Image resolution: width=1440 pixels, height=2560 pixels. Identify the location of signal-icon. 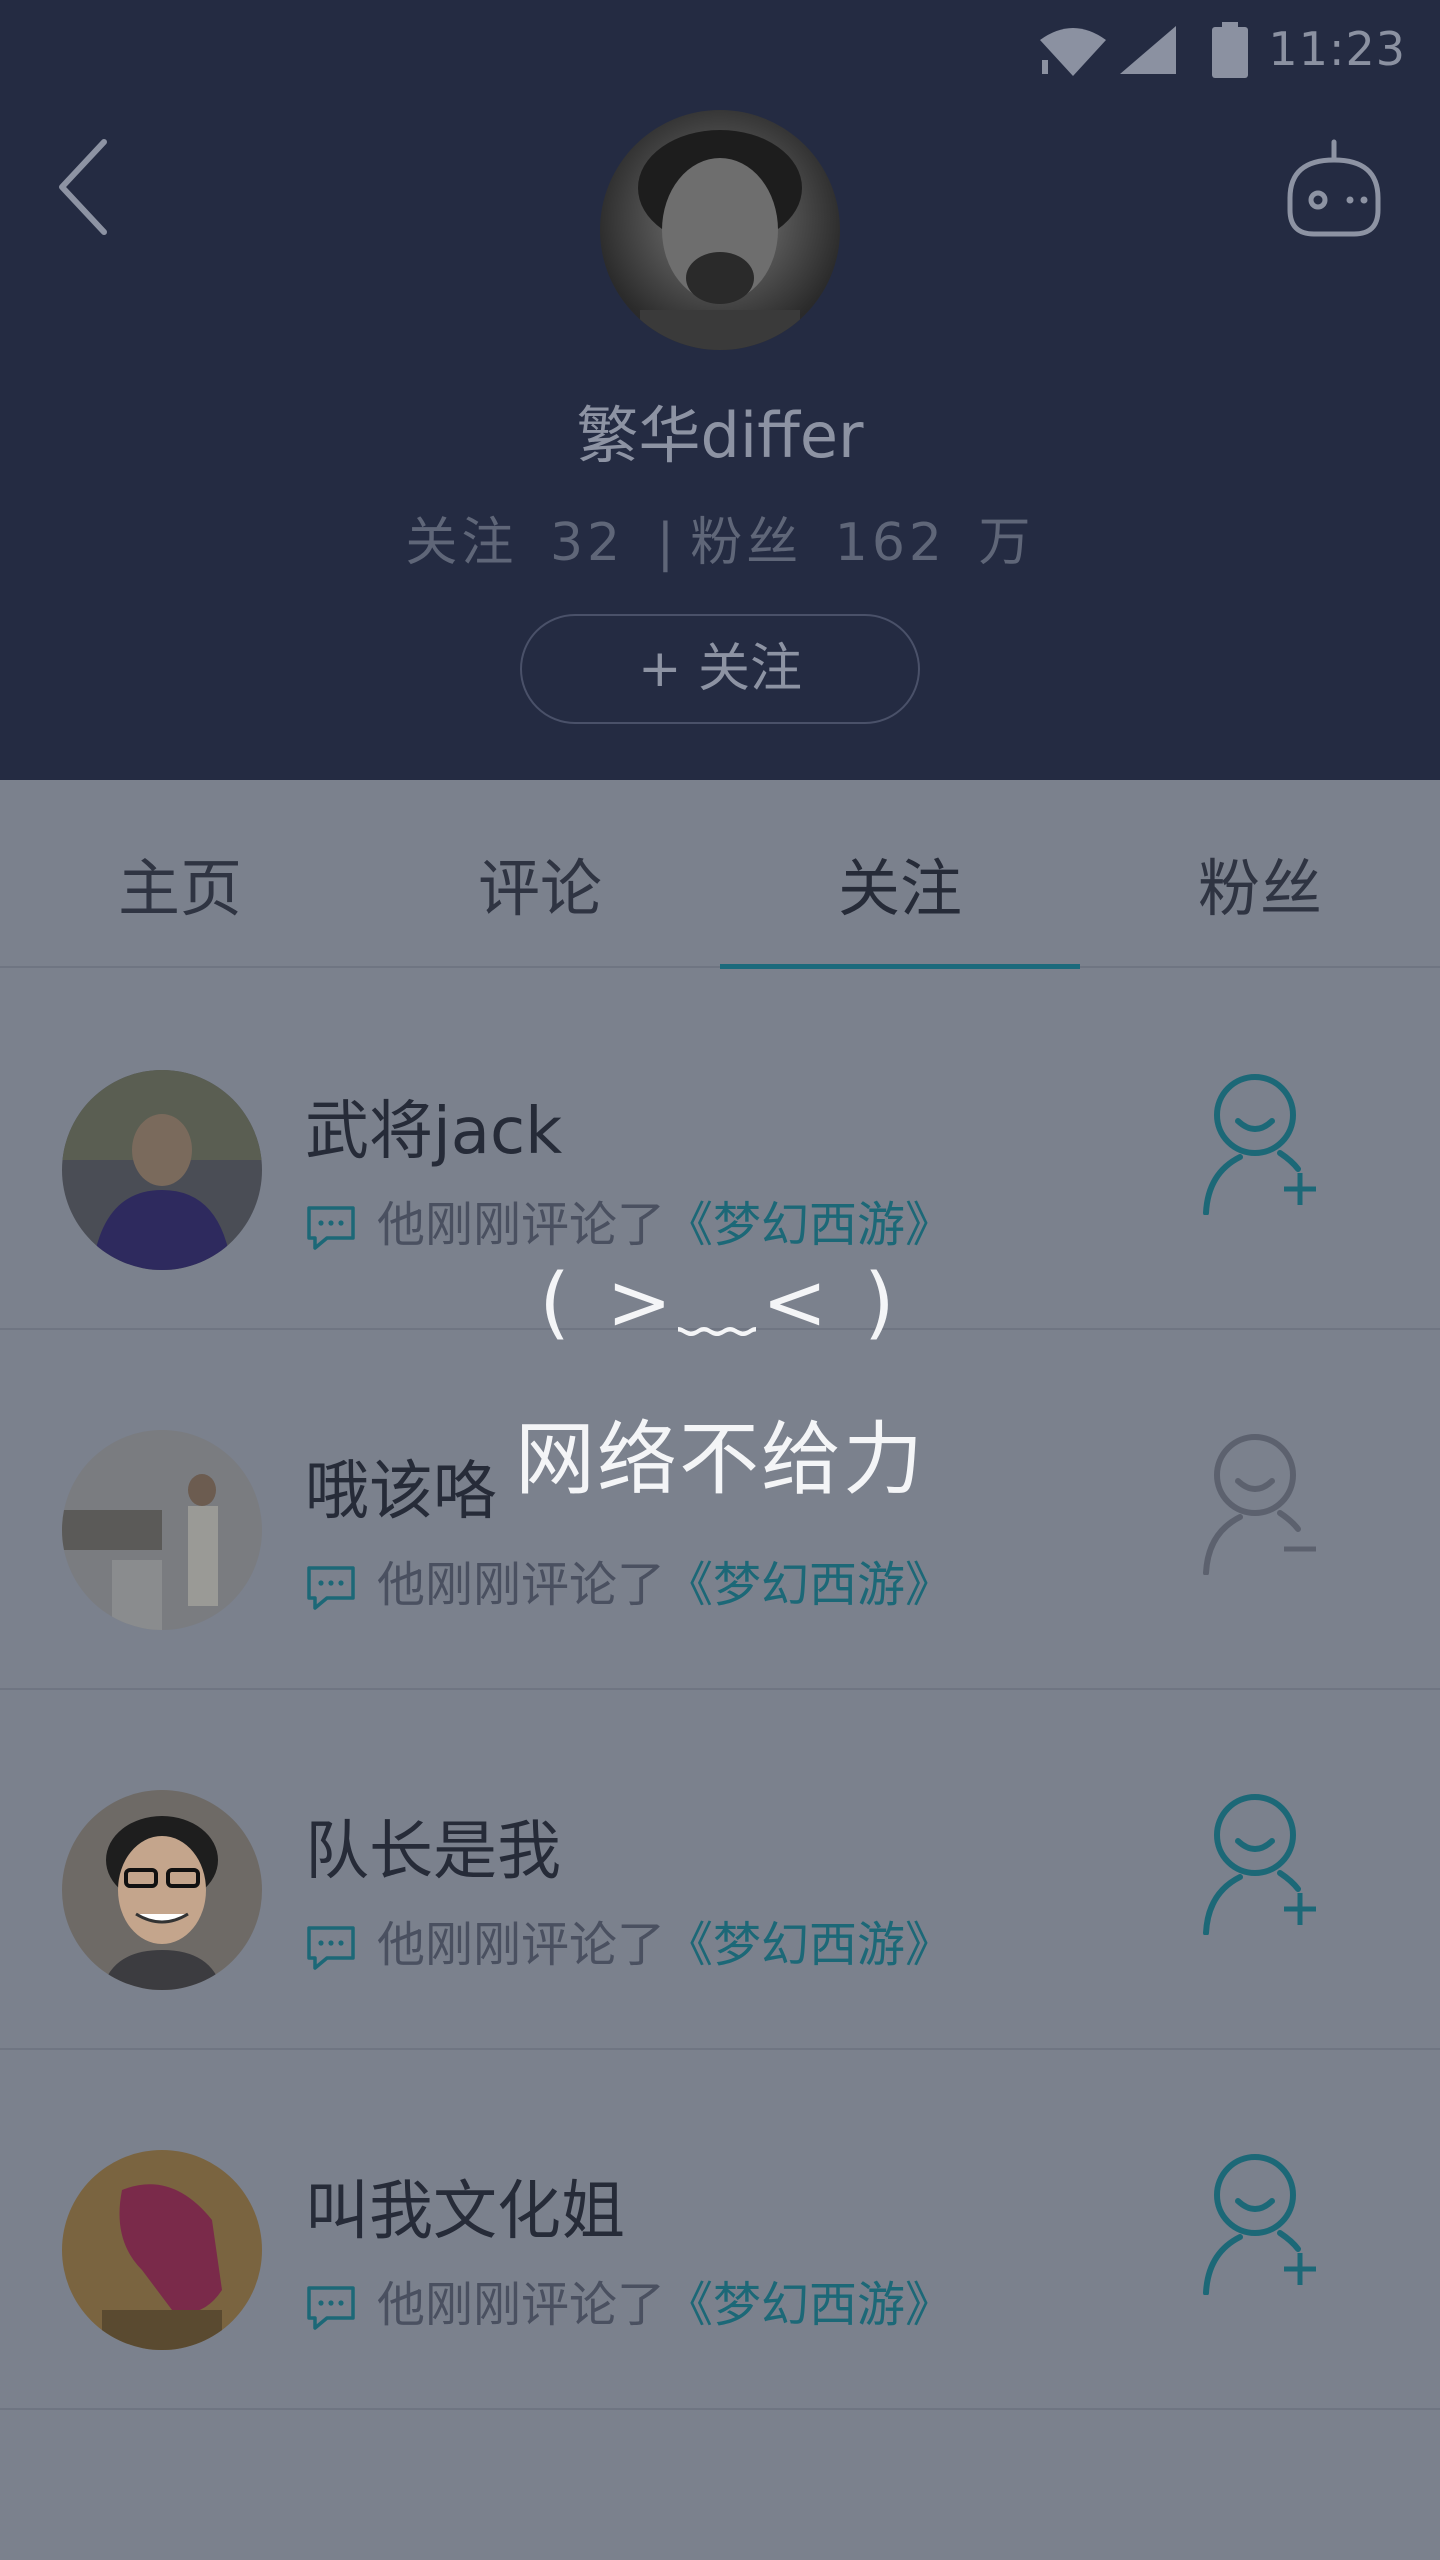
(1148, 50).